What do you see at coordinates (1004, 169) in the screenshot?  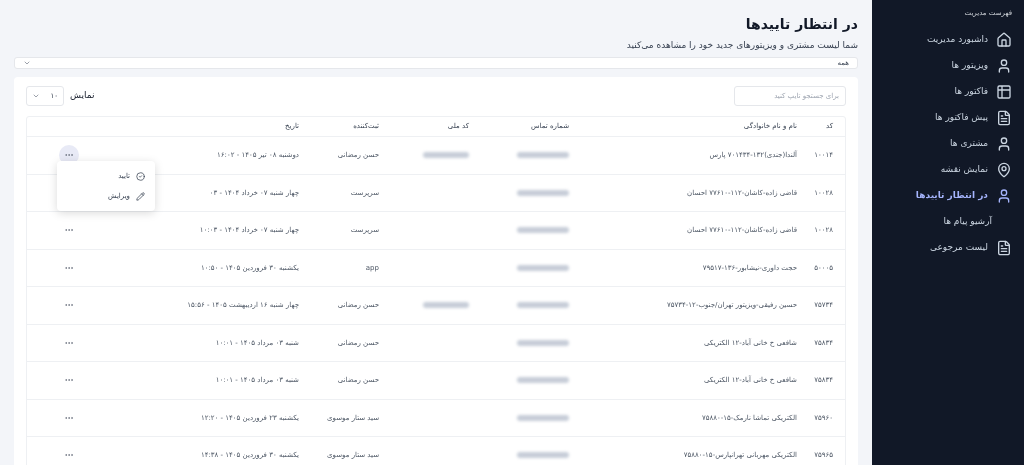 I see `location-pin-icon` at bounding box center [1004, 169].